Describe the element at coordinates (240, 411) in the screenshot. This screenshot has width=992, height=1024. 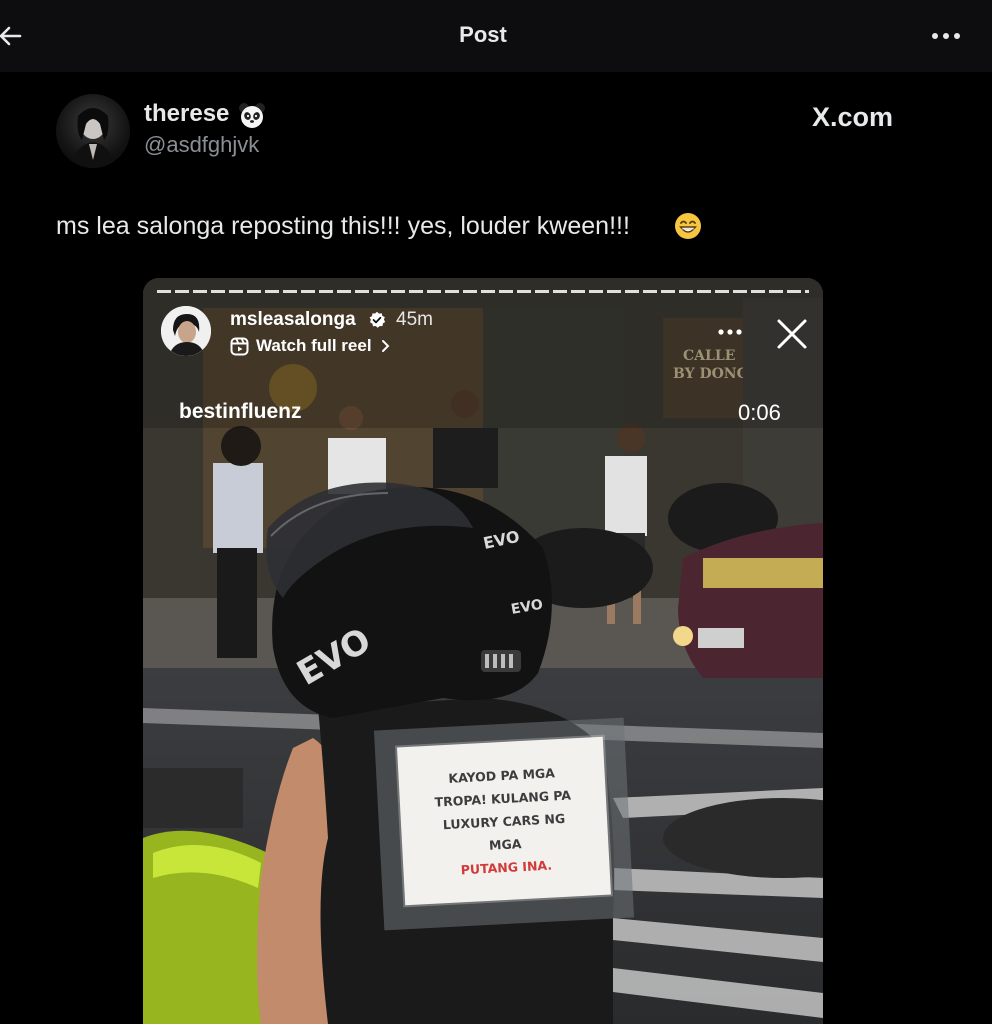
I see `overlay-username: bestinfluenz` at that location.